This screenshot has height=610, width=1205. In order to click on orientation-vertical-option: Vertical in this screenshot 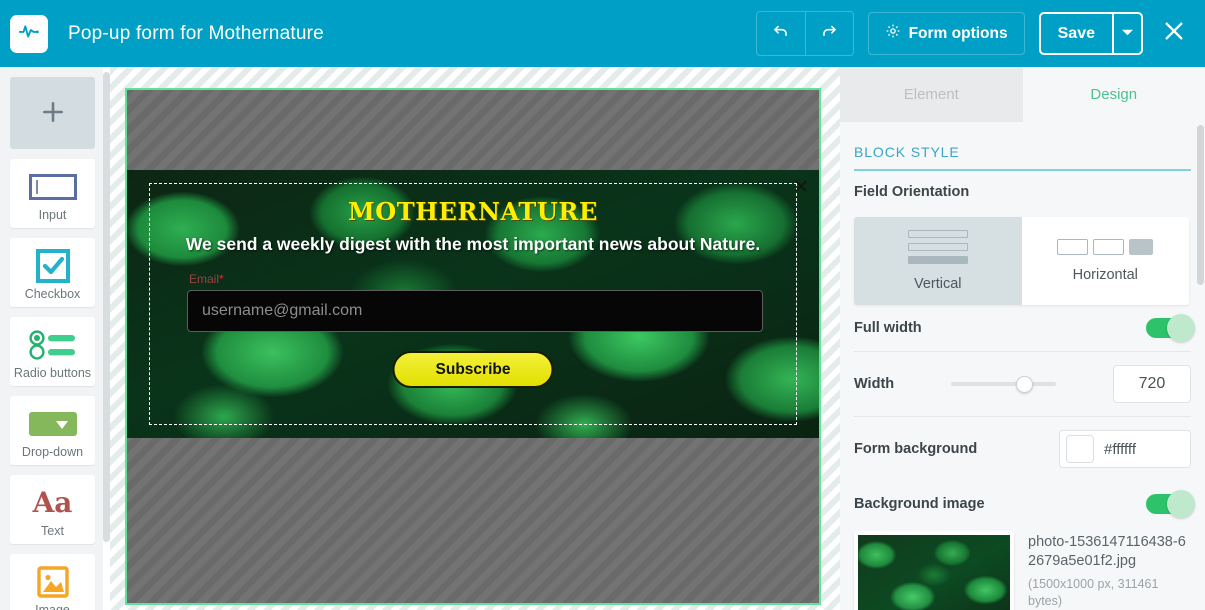, I will do `click(938, 261)`.